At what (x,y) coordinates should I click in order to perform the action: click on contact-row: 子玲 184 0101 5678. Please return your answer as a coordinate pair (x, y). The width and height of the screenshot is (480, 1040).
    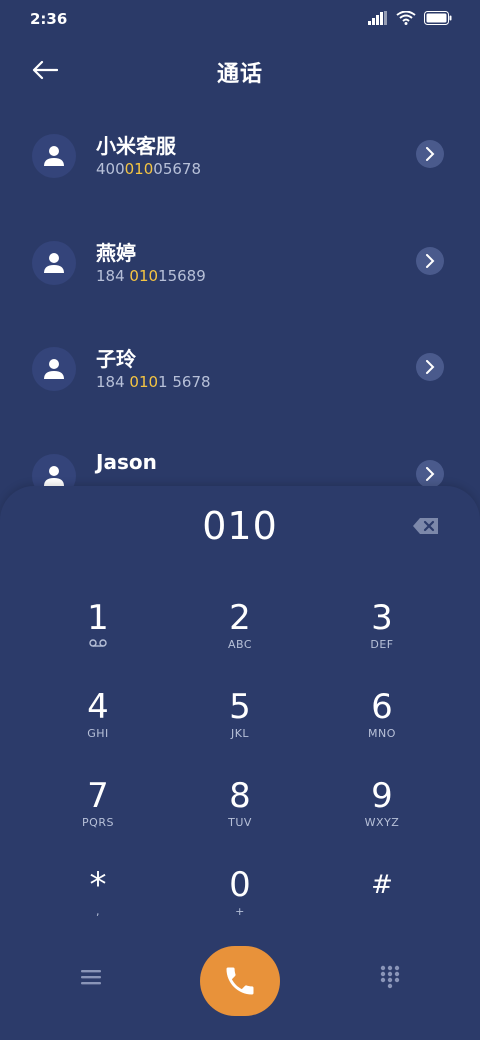
    Looking at the image, I should click on (240, 371).